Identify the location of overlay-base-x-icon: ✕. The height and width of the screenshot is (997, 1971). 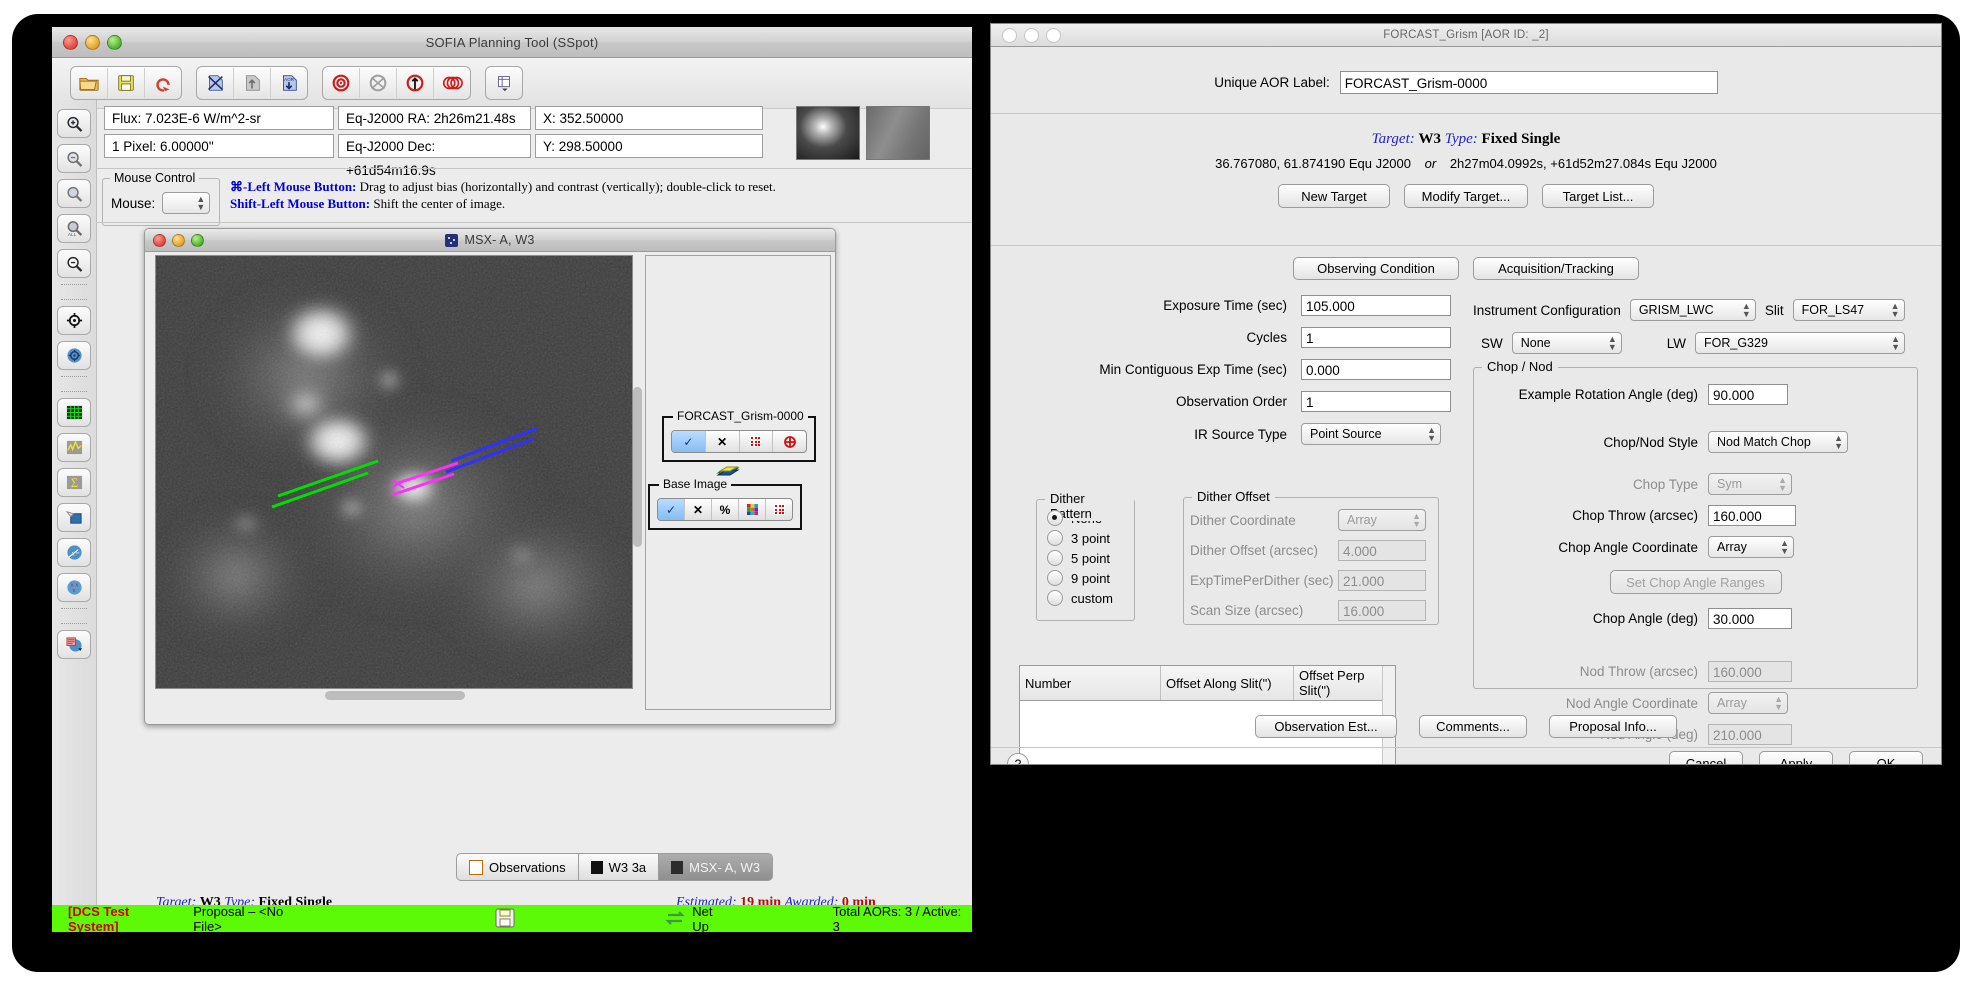
(698, 509).